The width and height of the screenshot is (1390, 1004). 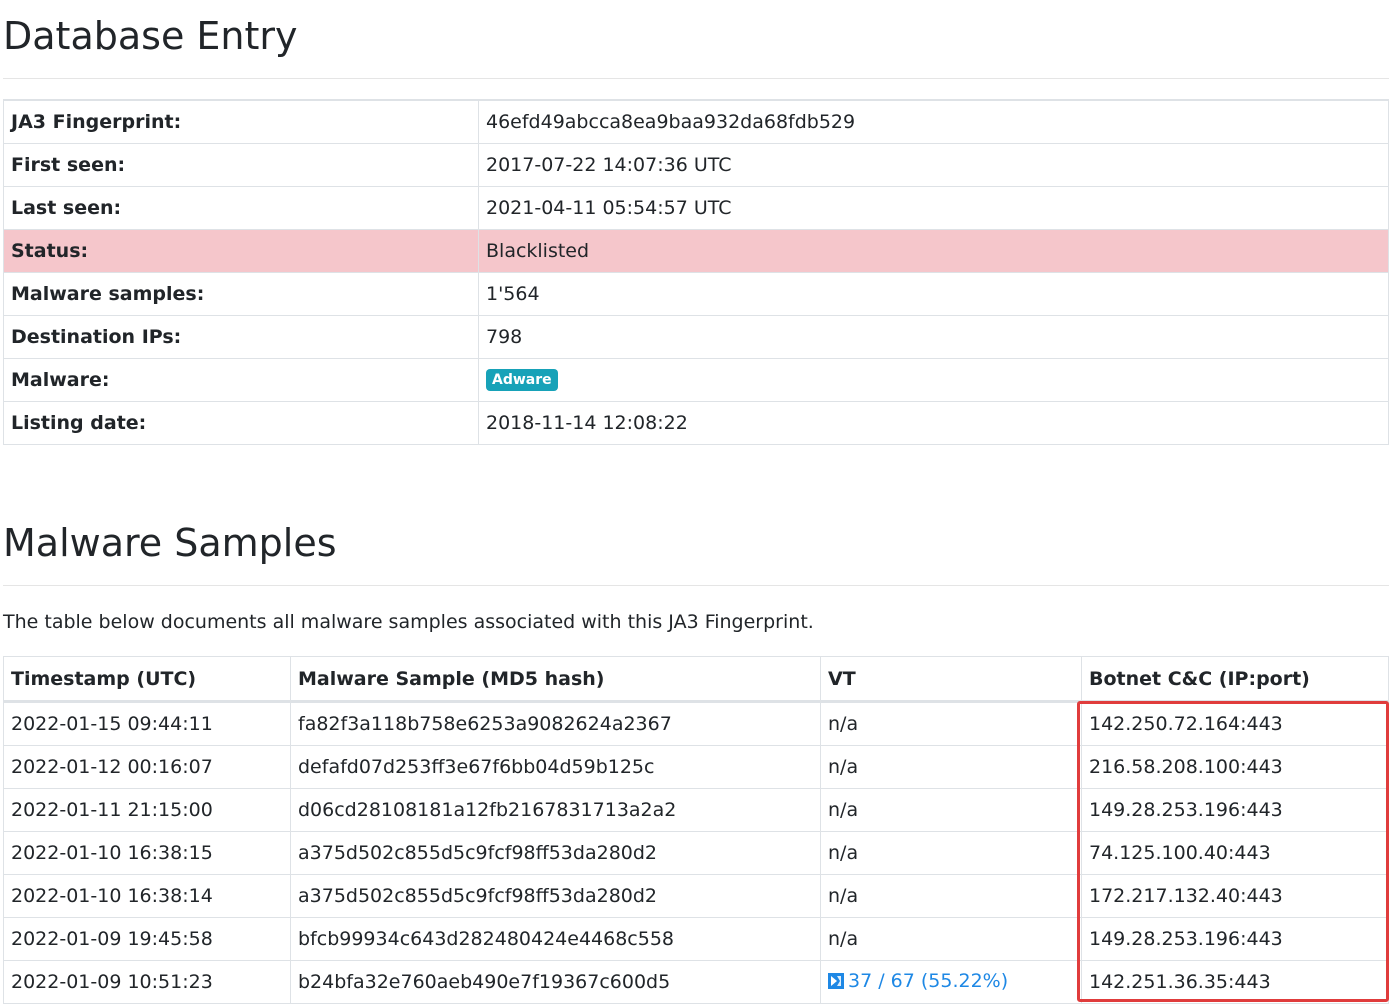 What do you see at coordinates (555, 982) in the screenshot?
I see `md5-cell: b24bfa32e760aeb490e7f19367c600d5` at bounding box center [555, 982].